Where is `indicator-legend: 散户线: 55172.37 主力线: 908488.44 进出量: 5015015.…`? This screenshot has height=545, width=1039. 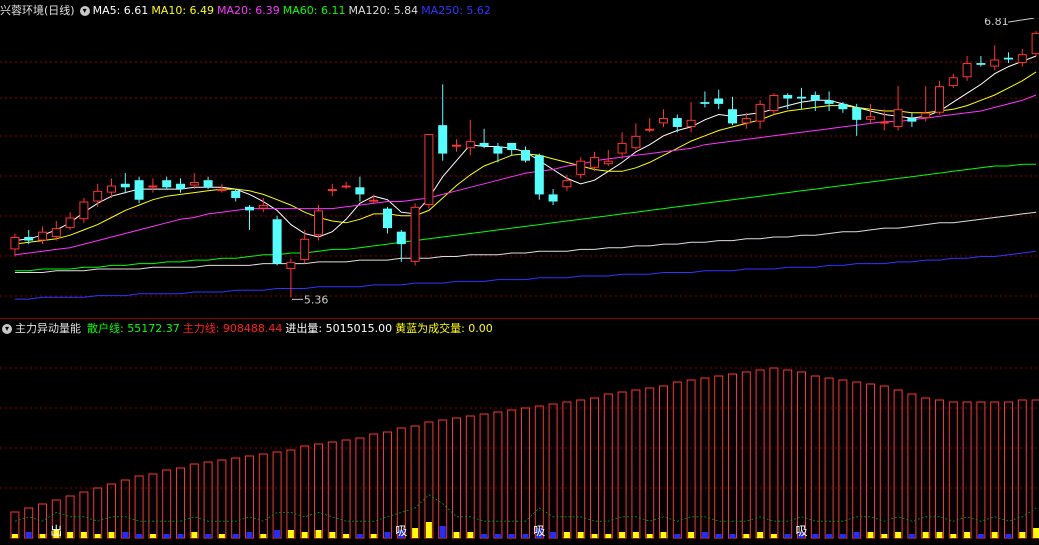 indicator-legend: 散户线: 55172.37 主力线: 908488.44 进出量: 5015015.… is located at coordinates (291, 328).